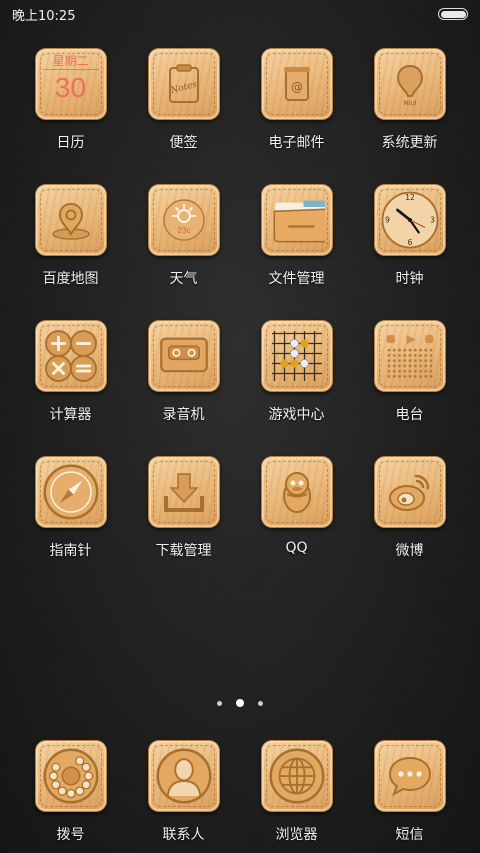 Image resolution: width=480 pixels, height=853 pixels. I want to click on app-label: 浏览器, so click(296, 835).